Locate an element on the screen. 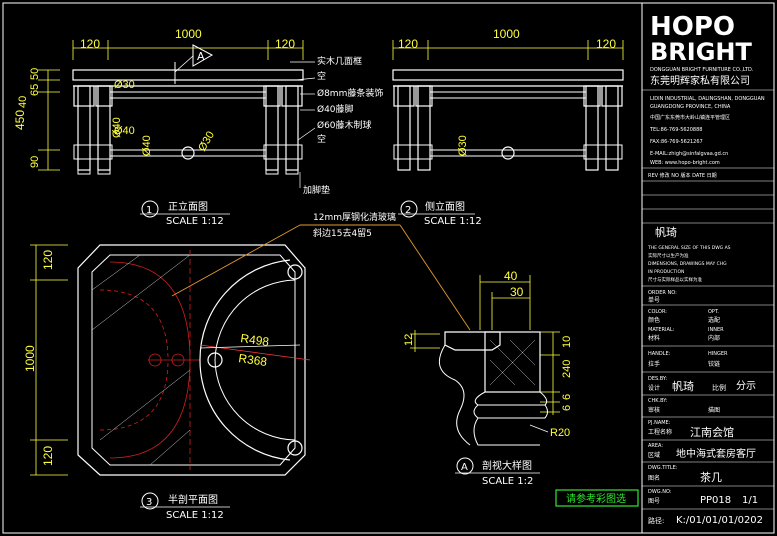 The image size is (777, 536). callout-rattan-decor: Ø8mm藤条装饰 is located at coordinates (350, 93).